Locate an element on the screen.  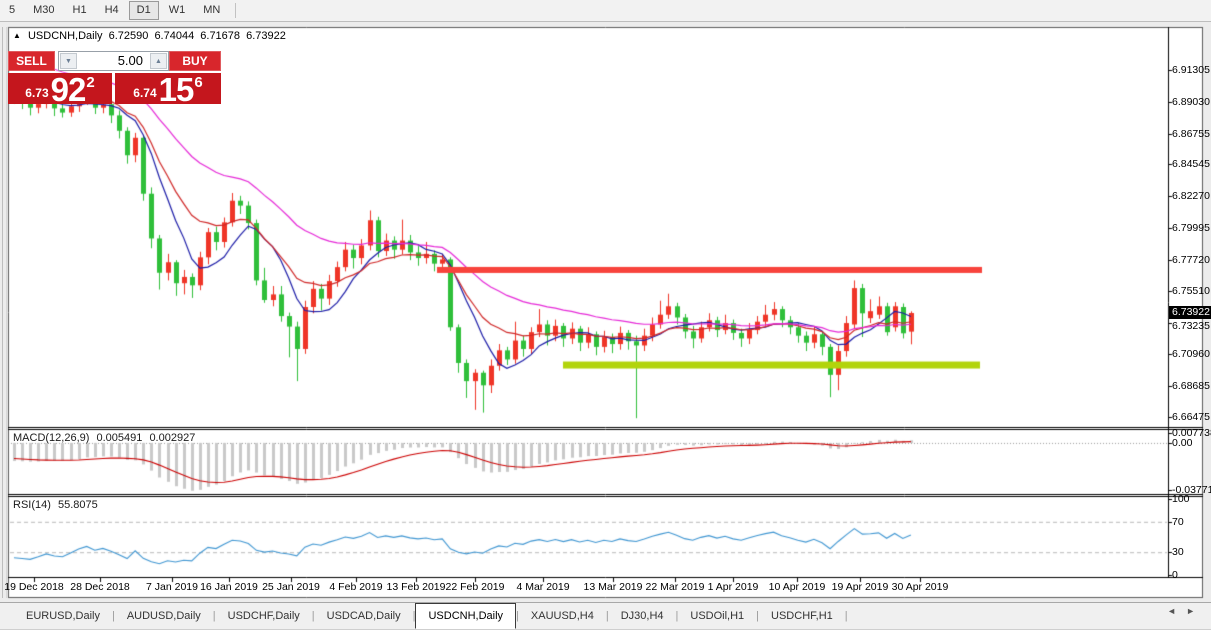
date-axis-label: 22 Feb 2019 is located at coordinates (475, 587).